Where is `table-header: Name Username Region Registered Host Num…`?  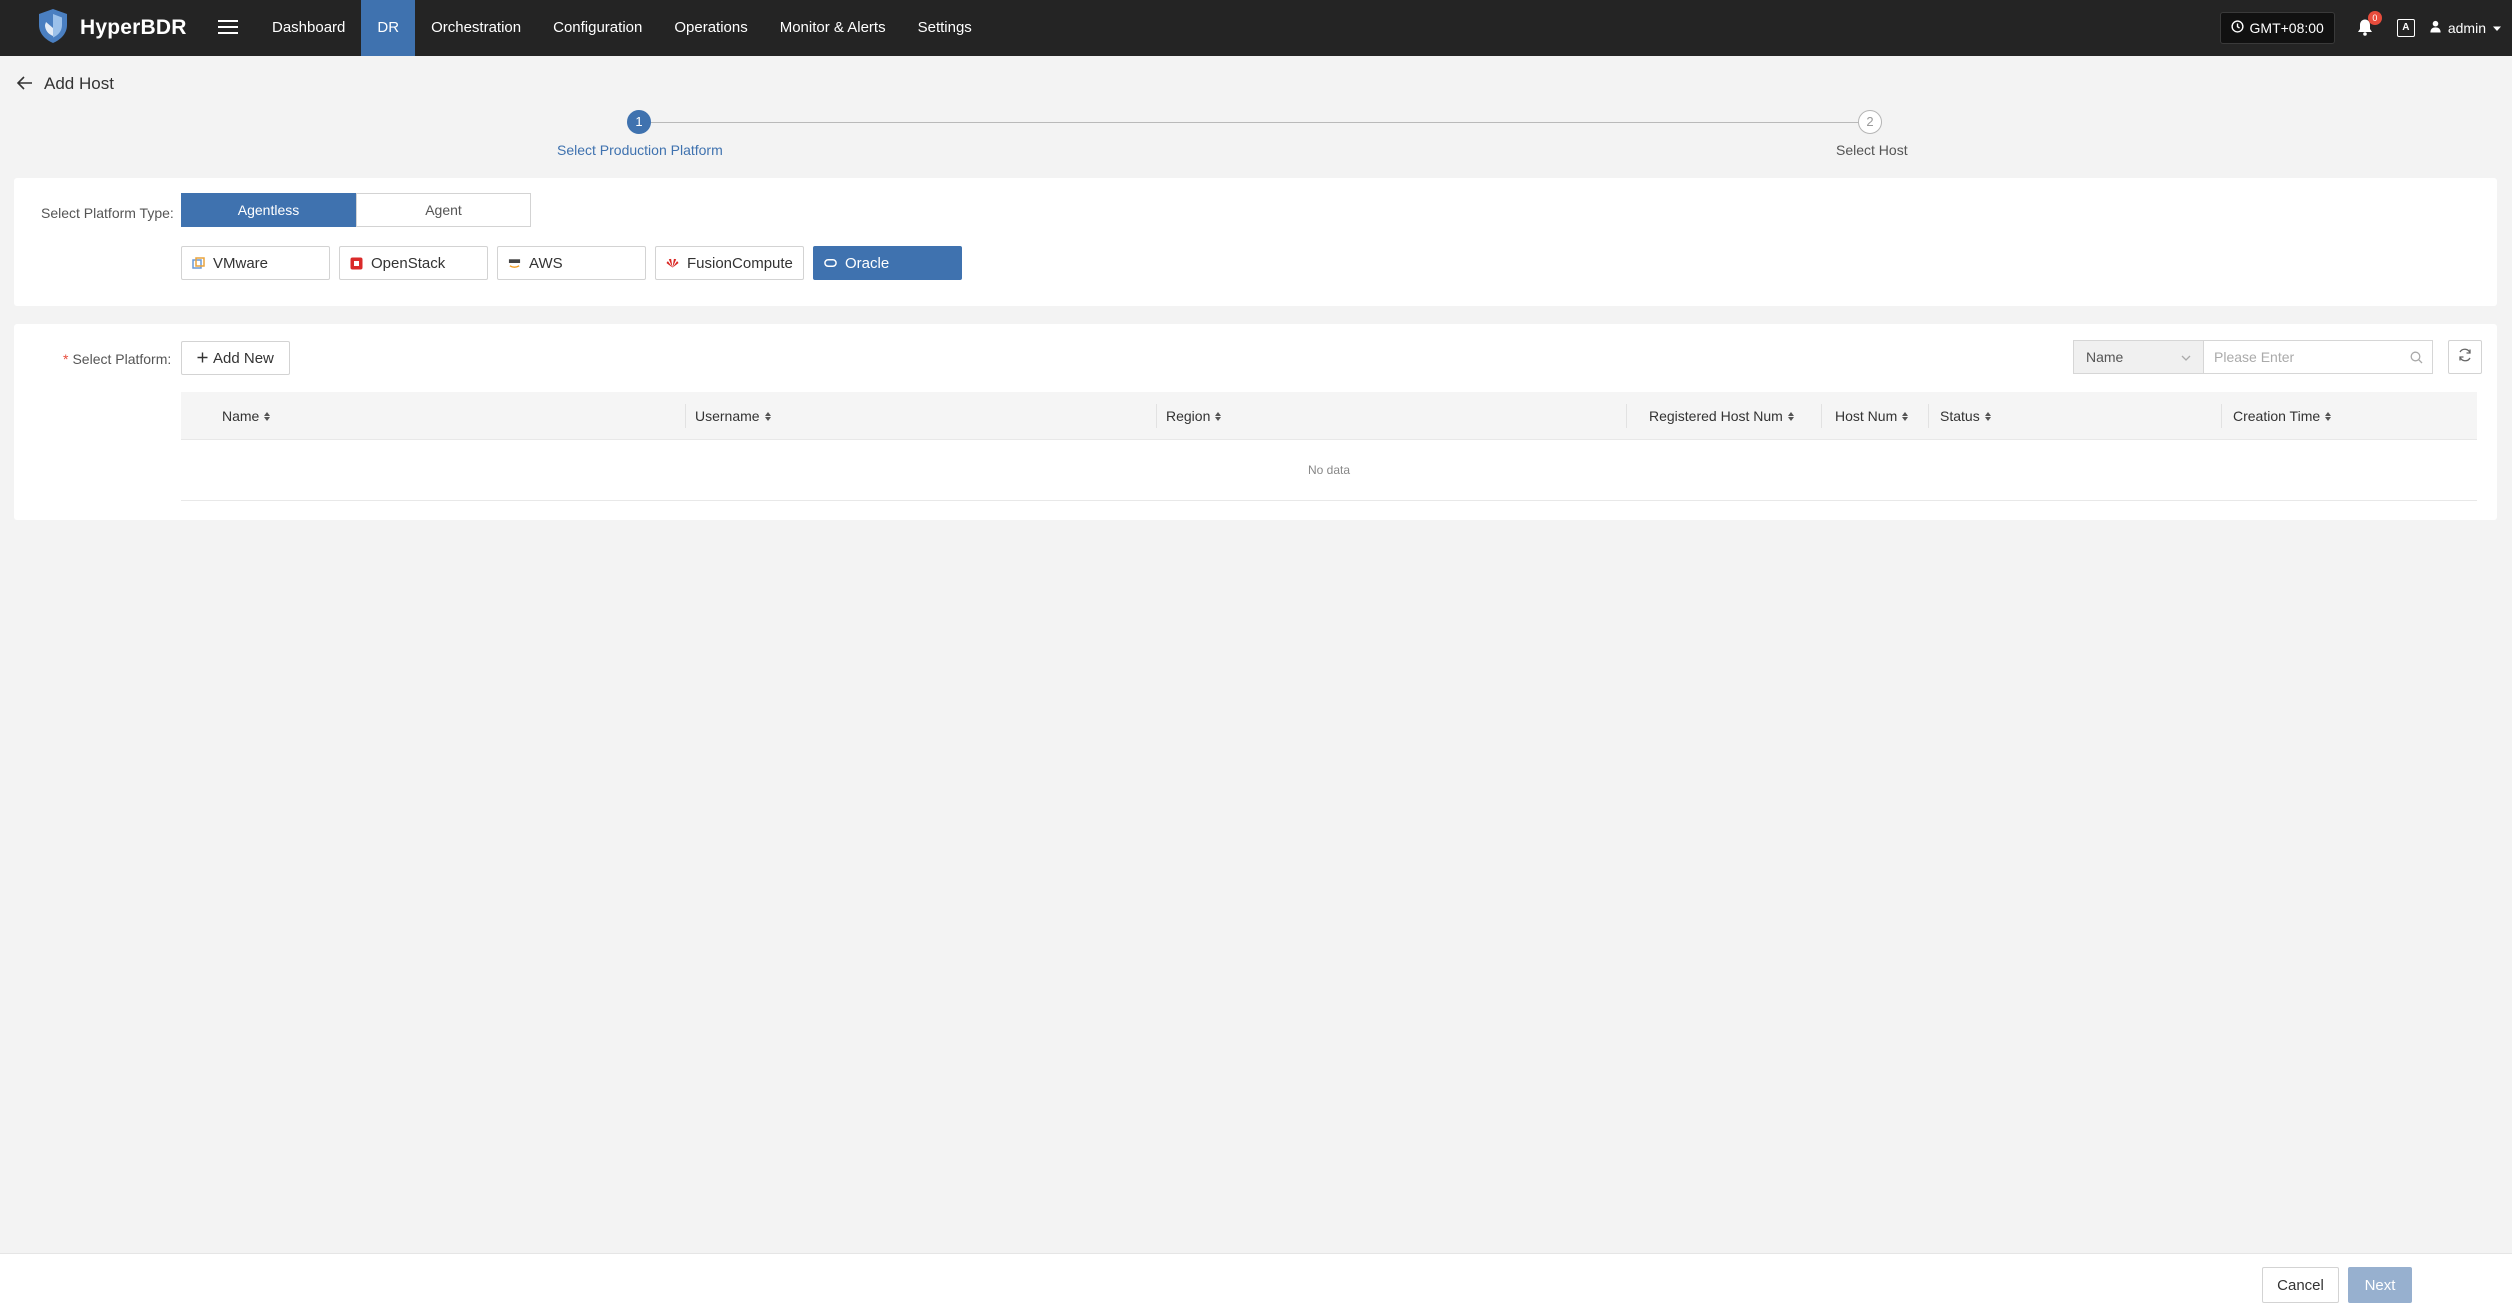
table-header: Name Username Region Registered Host Num… is located at coordinates (1329, 416).